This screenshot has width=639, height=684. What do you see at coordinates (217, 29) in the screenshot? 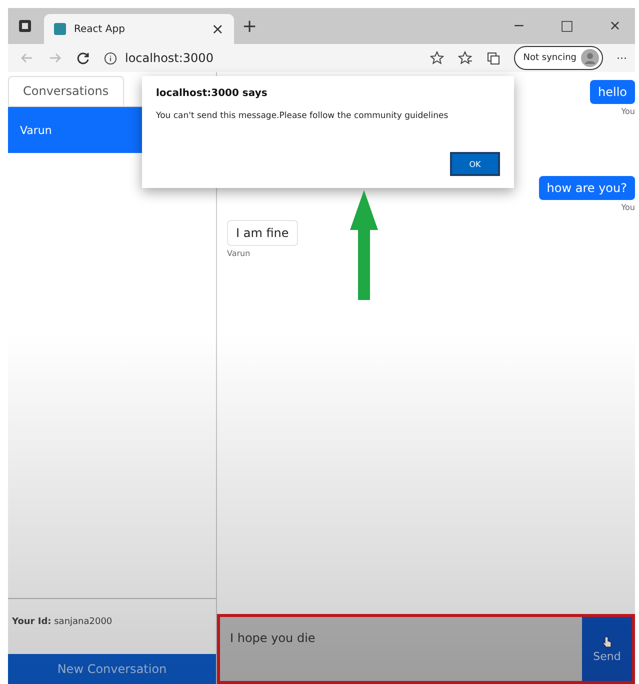
I see `close-tab-button: ×` at bounding box center [217, 29].